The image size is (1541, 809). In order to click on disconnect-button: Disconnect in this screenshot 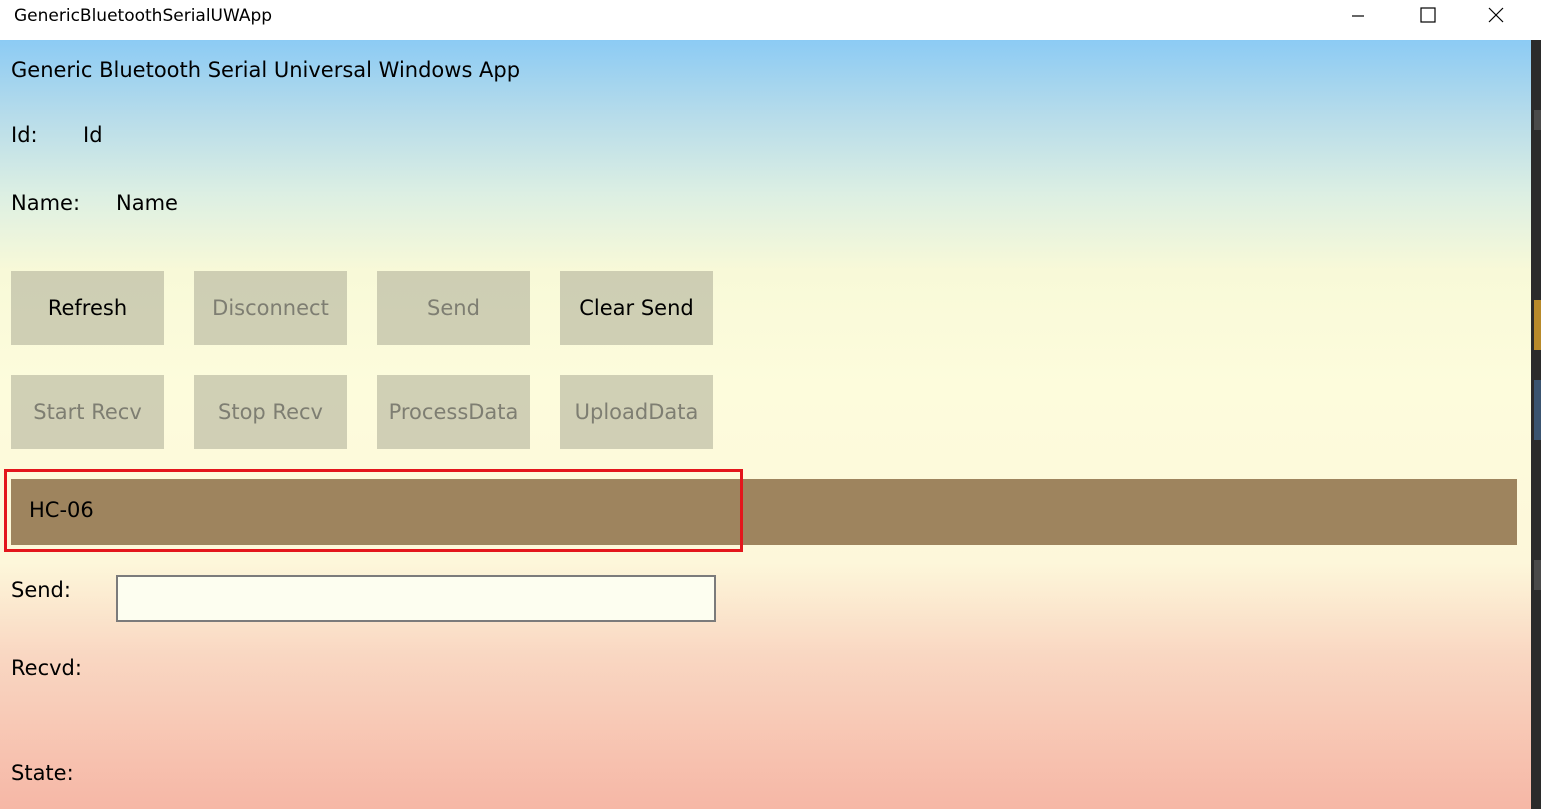, I will do `click(270, 308)`.